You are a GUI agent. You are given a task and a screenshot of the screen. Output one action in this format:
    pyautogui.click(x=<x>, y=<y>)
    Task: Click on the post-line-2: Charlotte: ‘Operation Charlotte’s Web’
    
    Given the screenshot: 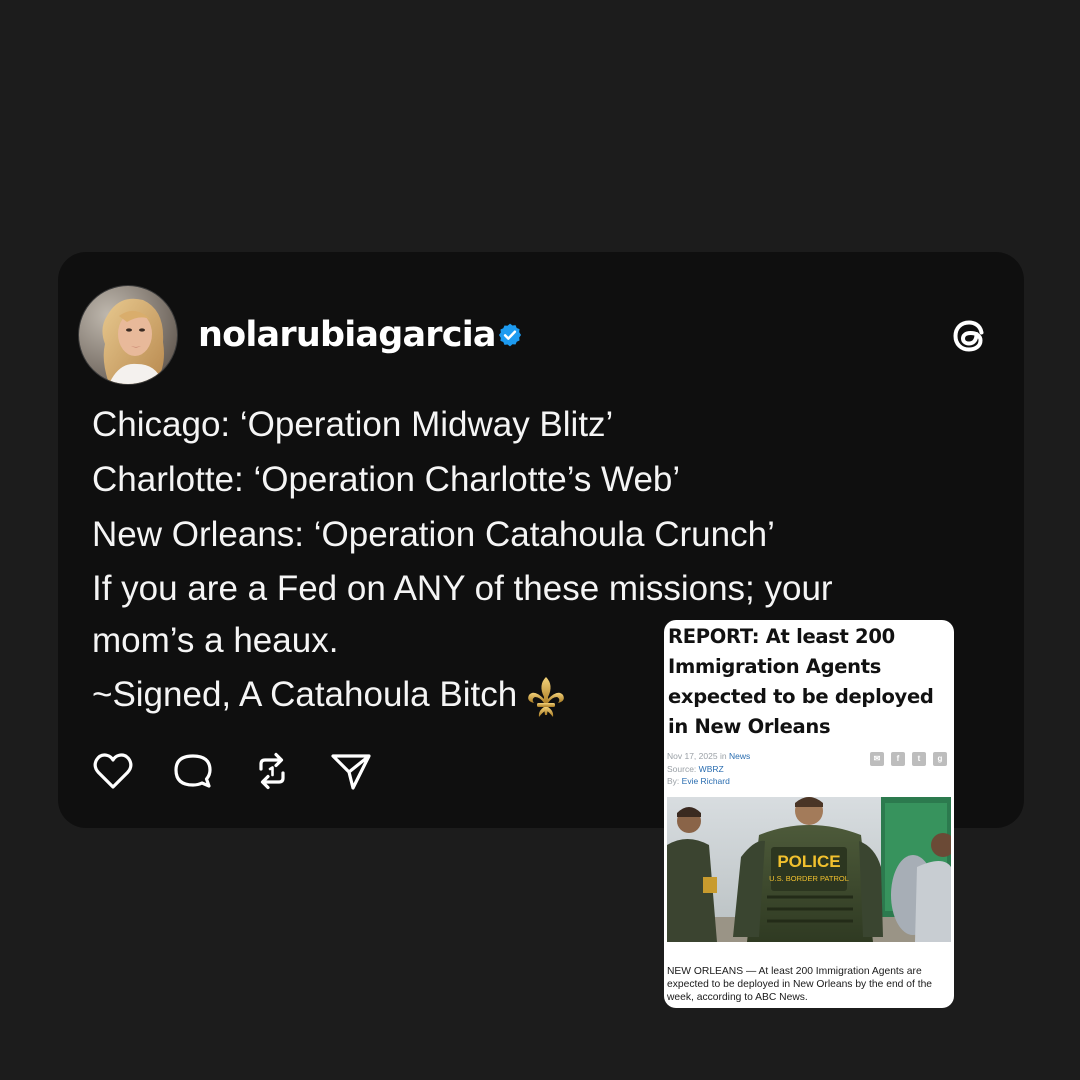 What is the action you would take?
    pyautogui.click(x=386, y=479)
    